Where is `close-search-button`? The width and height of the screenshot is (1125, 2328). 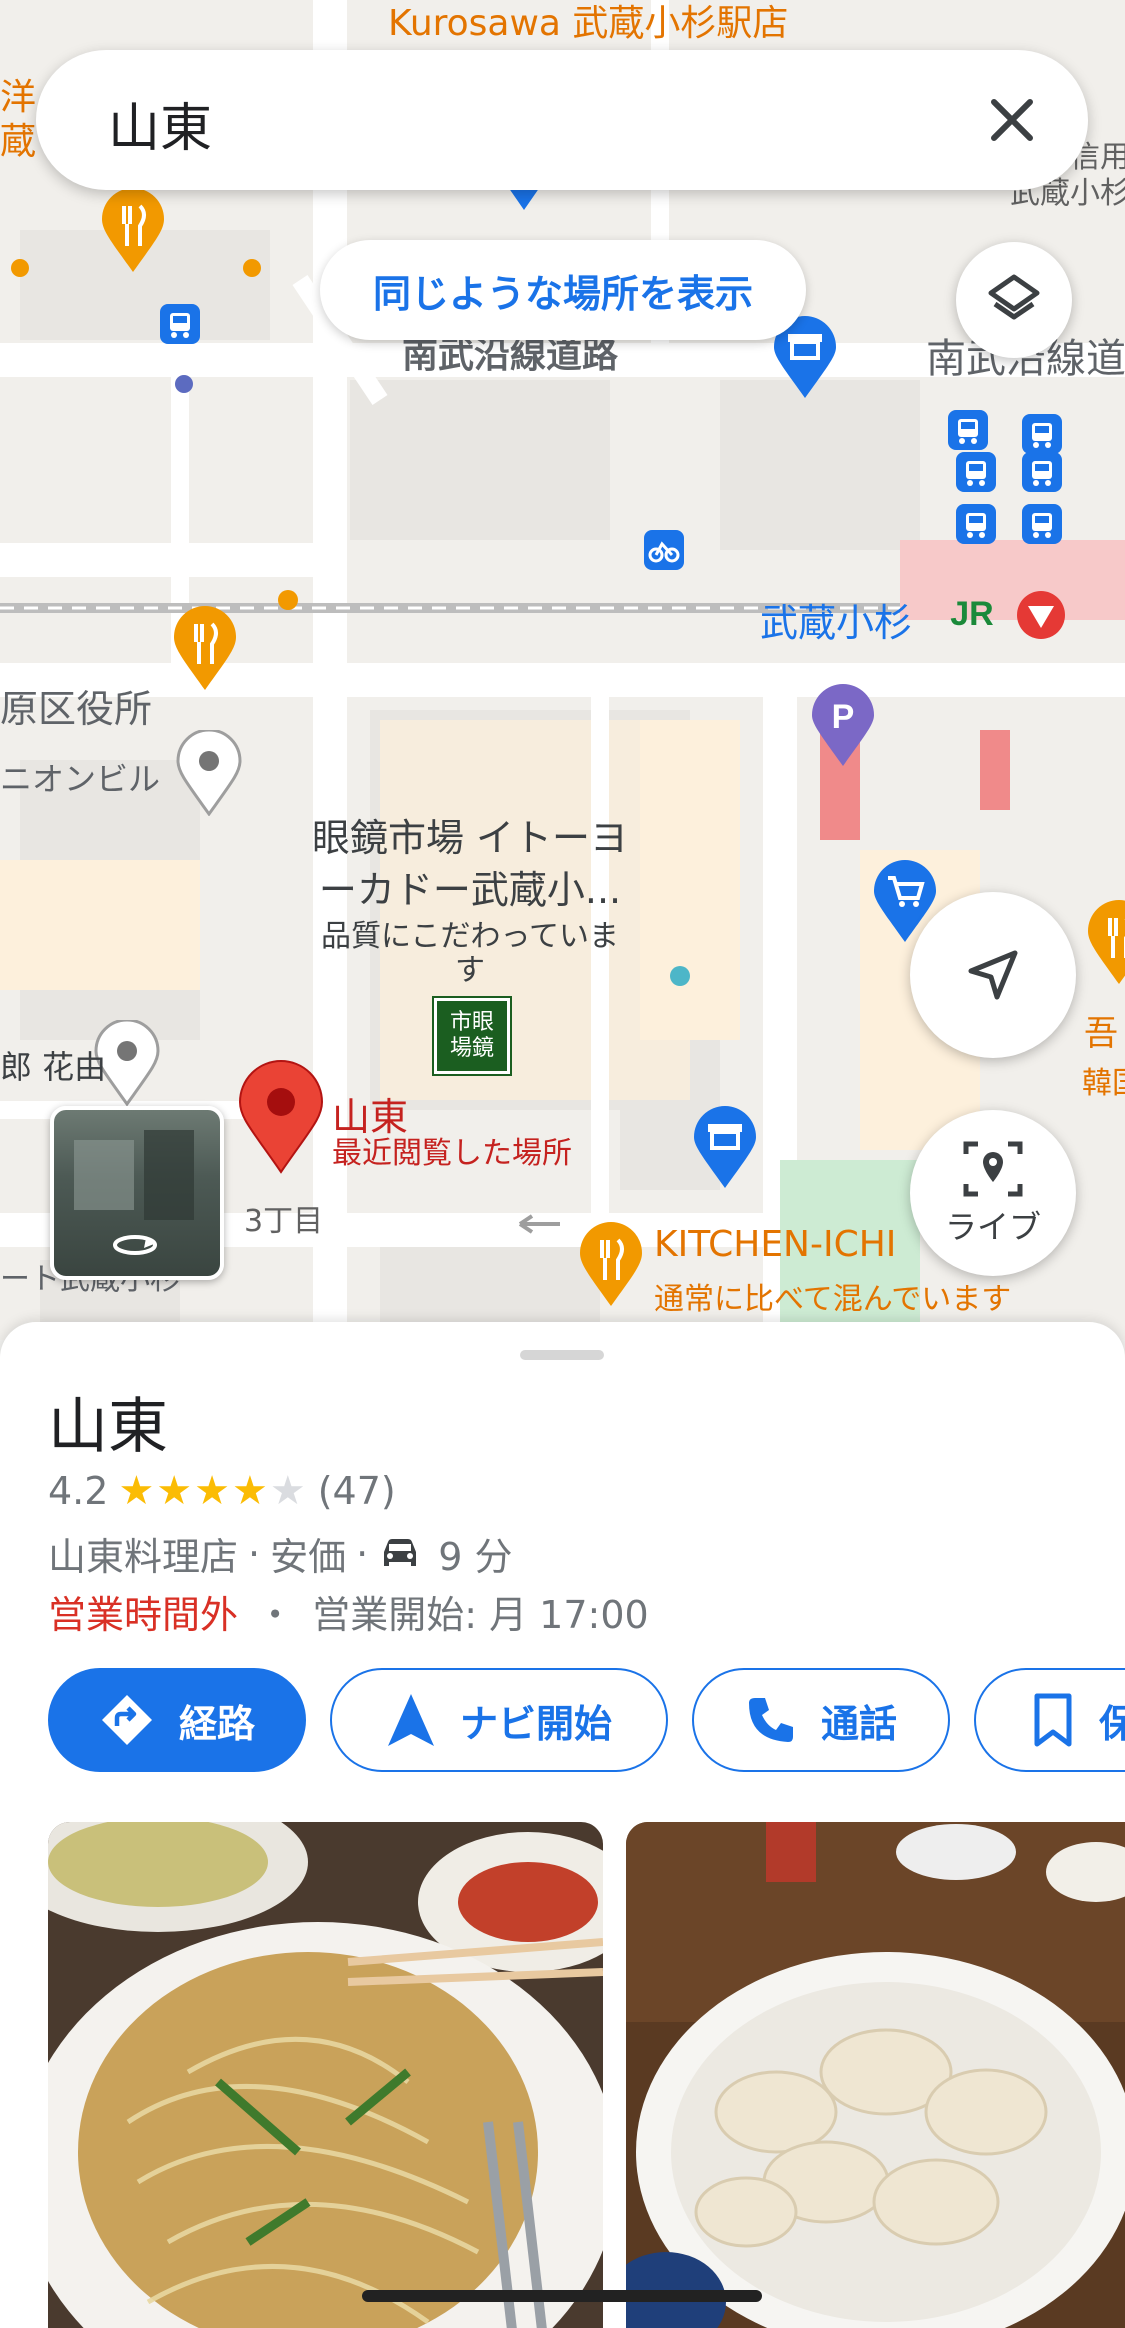 close-search-button is located at coordinates (1012, 120).